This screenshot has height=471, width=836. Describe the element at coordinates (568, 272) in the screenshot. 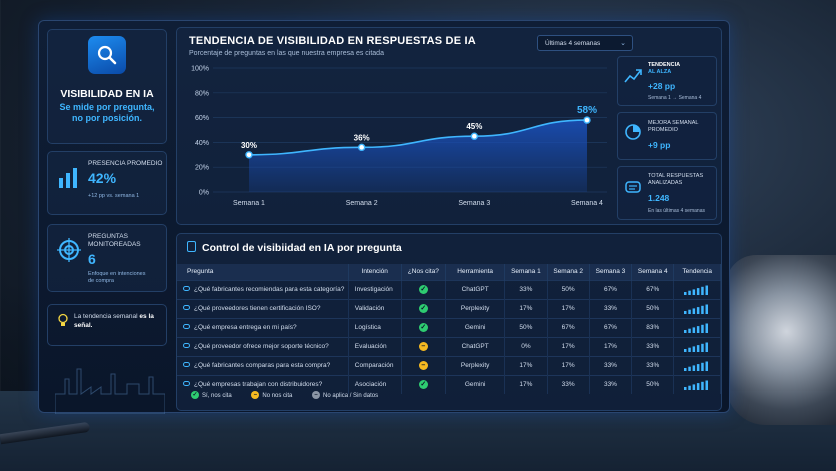

I see `column-header: Semana 2` at that location.